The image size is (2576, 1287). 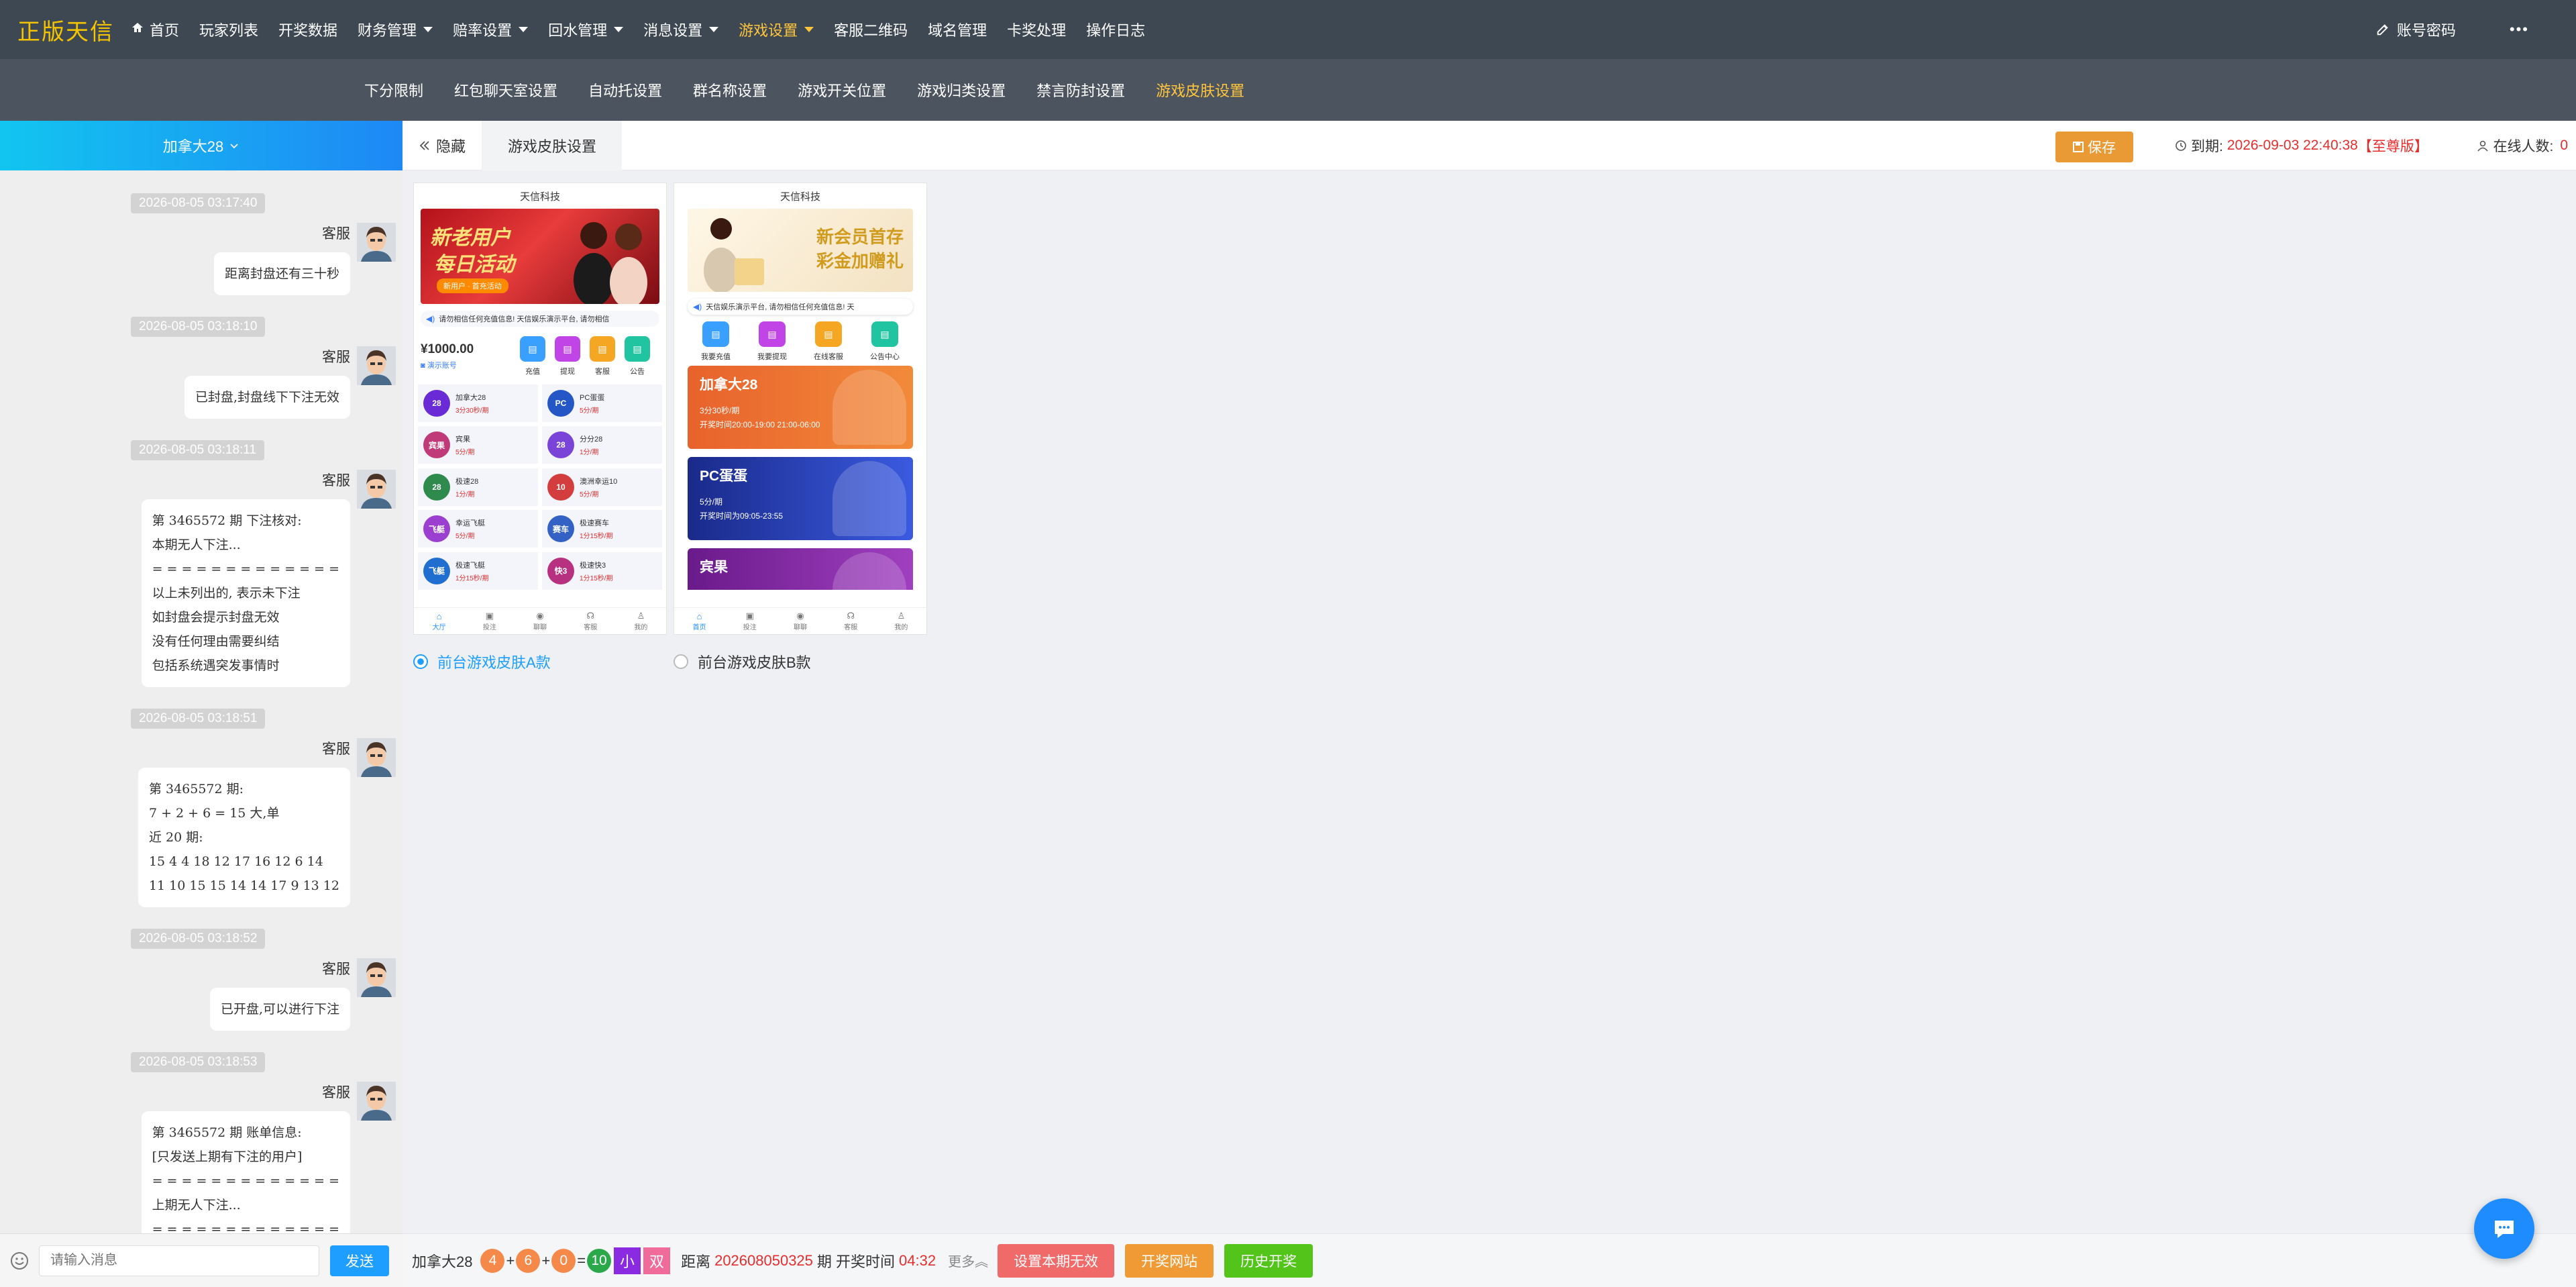 I want to click on subnav-item: 游戏归类设置, so click(x=961, y=90).